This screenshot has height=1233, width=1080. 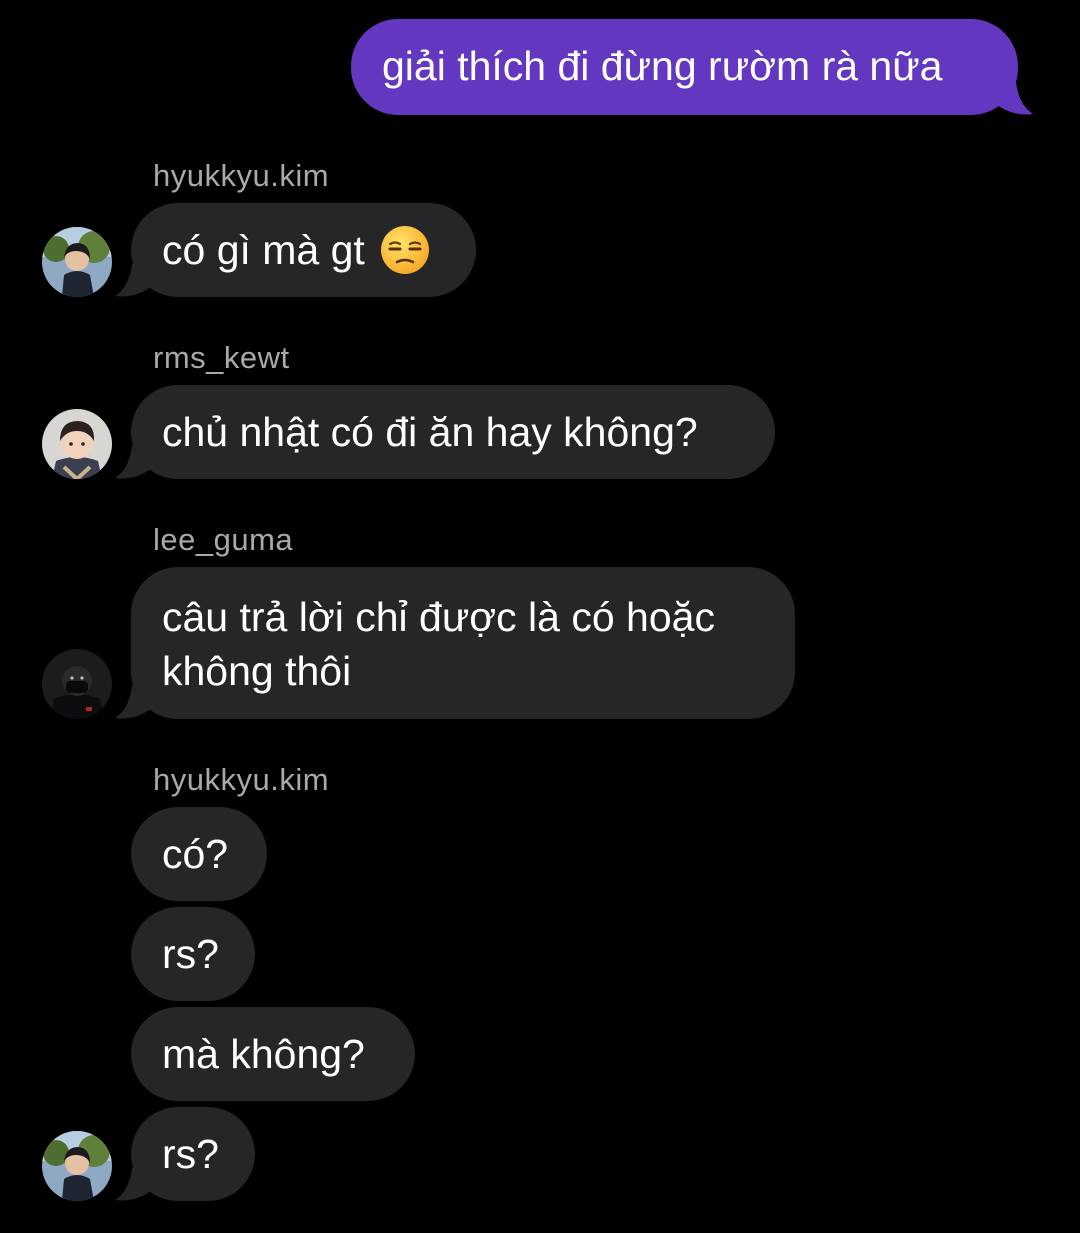 I want to click on message-bubble-incoming: rs?, so click(x=193, y=954).